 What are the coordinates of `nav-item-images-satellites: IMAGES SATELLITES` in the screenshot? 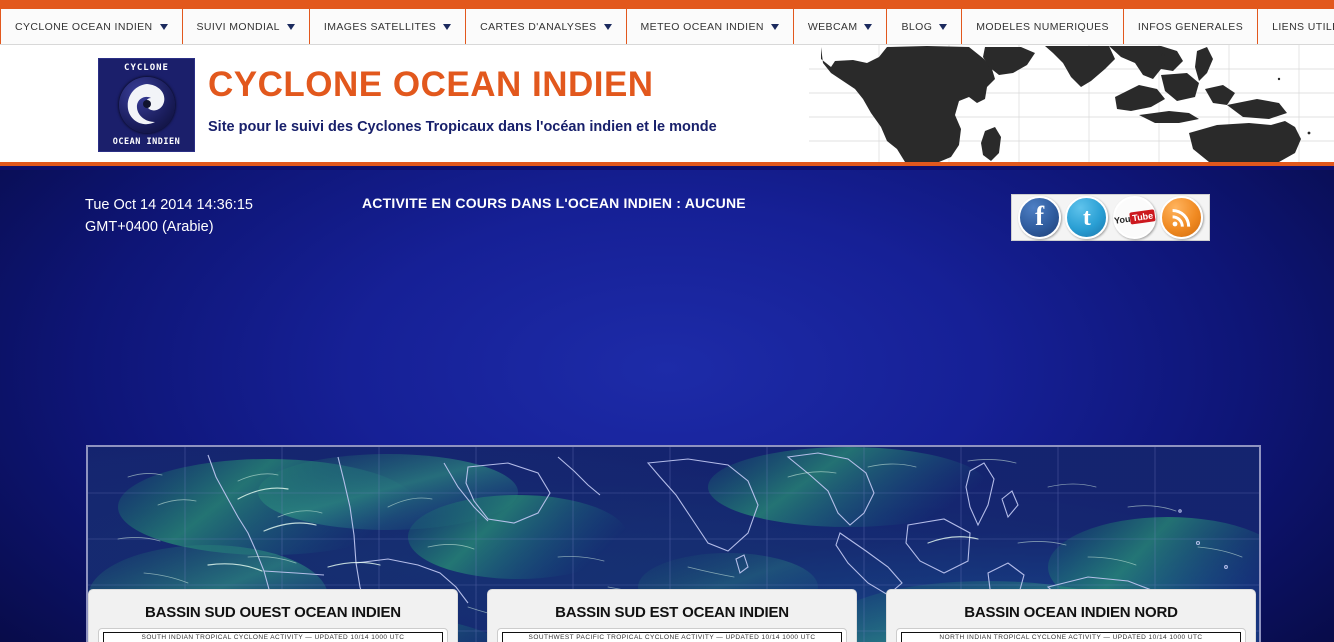 It's located at (388, 26).